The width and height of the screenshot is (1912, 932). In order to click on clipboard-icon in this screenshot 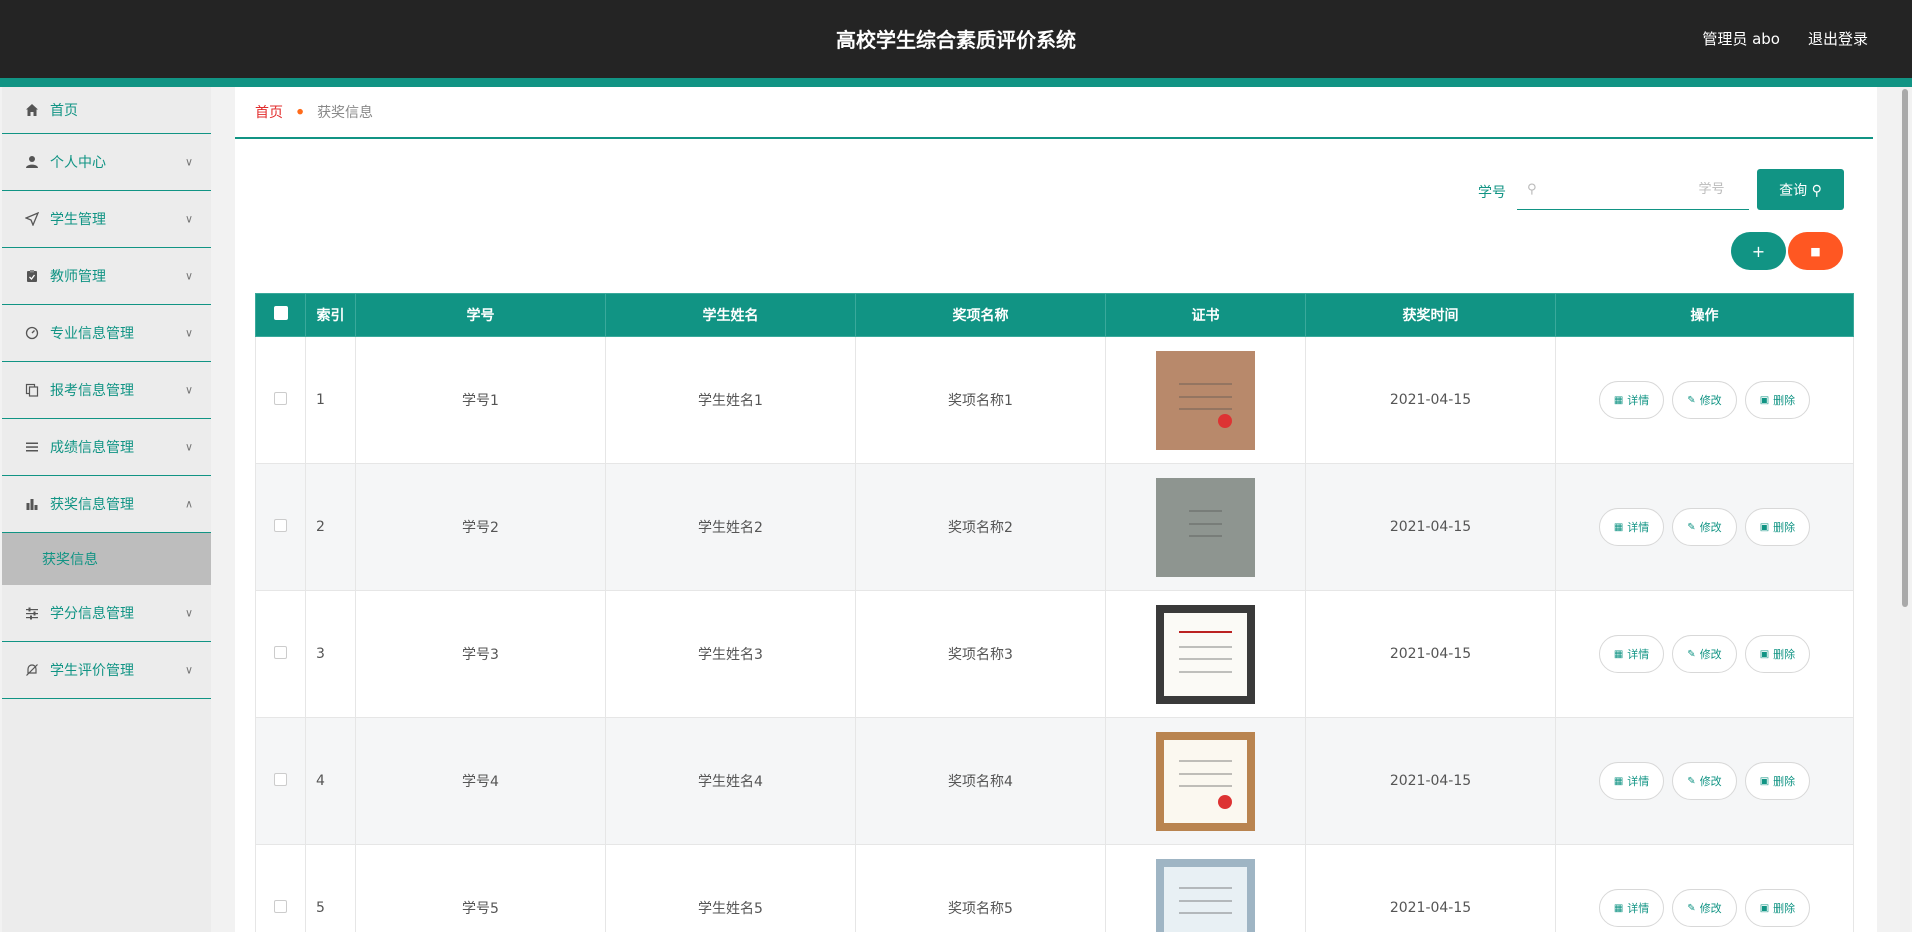, I will do `click(32, 276)`.